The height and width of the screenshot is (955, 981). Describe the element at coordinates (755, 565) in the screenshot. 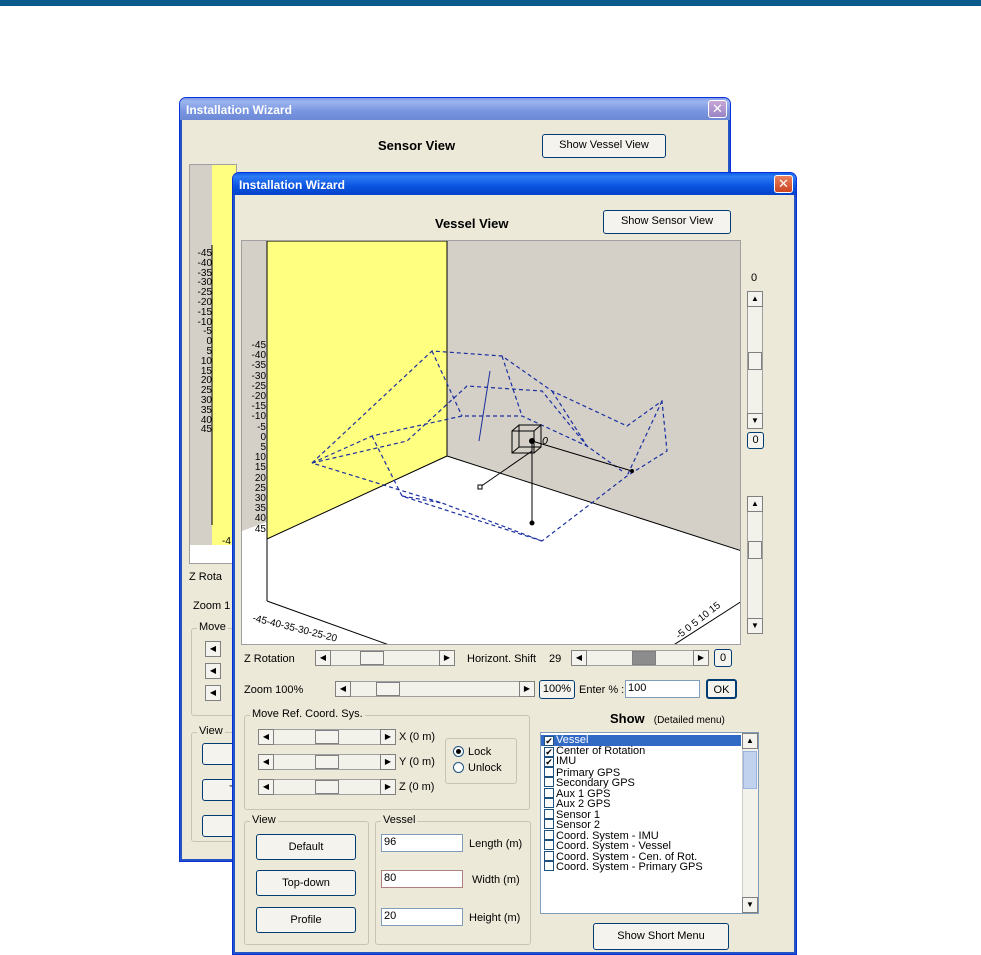

I see `vertical-shift-scrollbar: ▲ ▼` at that location.